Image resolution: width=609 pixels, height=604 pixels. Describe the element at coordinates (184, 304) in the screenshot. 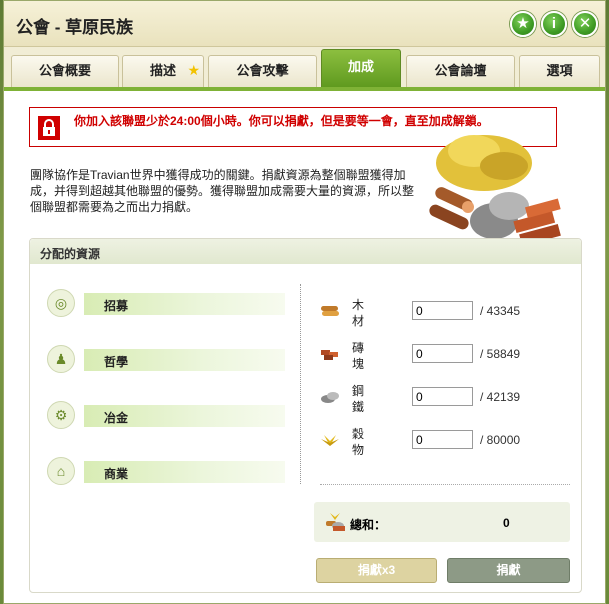

I see `category-label: 招募` at that location.